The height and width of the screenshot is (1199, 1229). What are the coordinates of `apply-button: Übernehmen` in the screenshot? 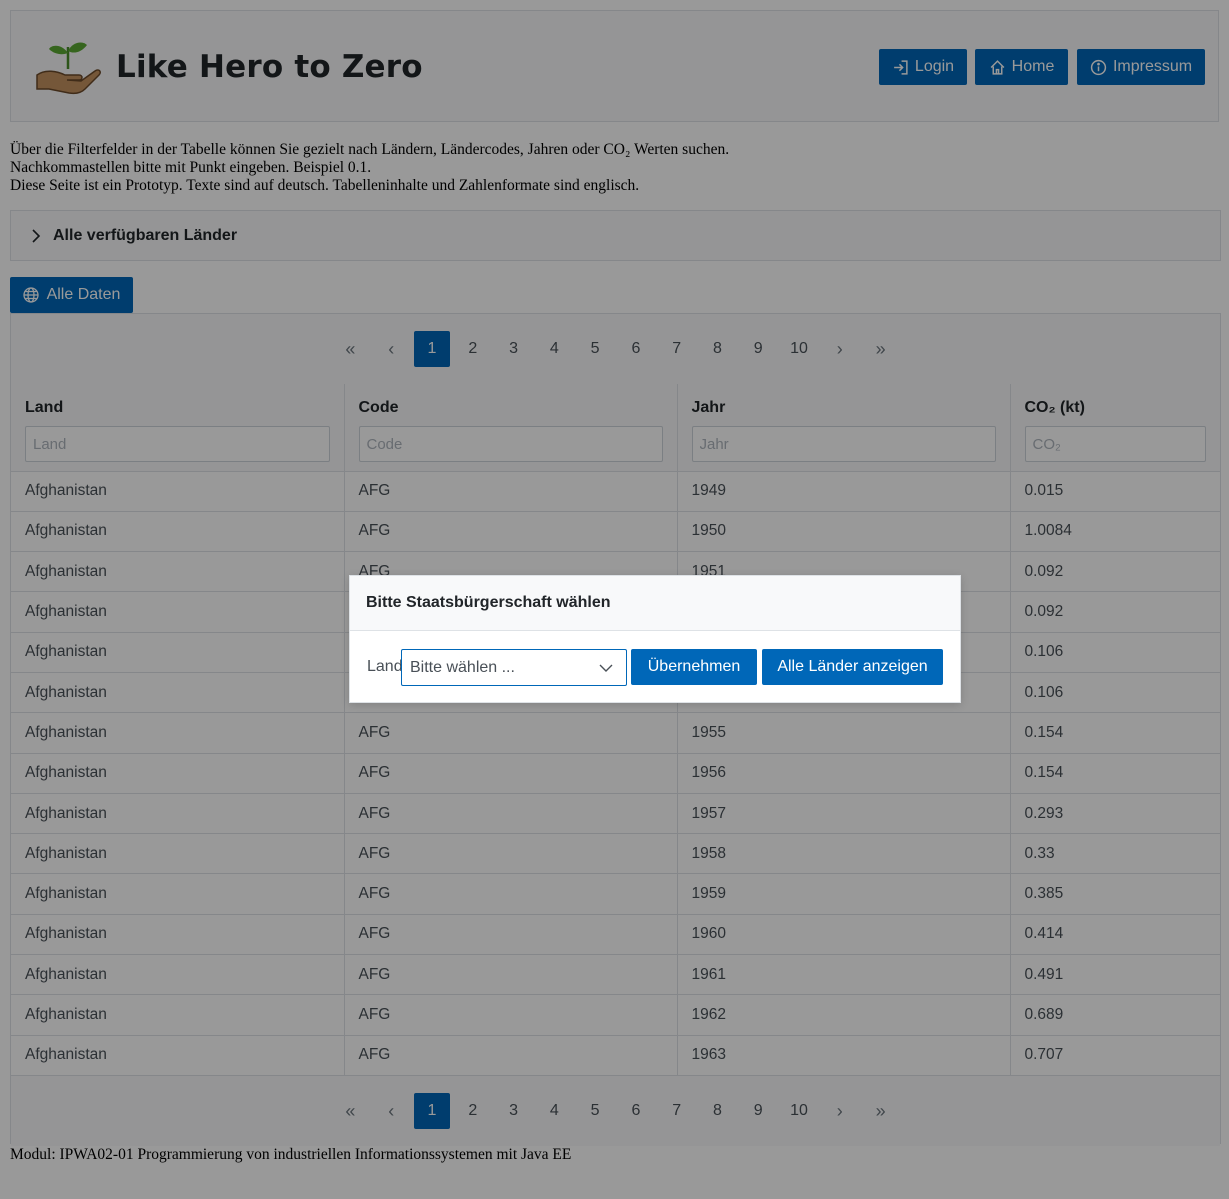 It's located at (694, 667).